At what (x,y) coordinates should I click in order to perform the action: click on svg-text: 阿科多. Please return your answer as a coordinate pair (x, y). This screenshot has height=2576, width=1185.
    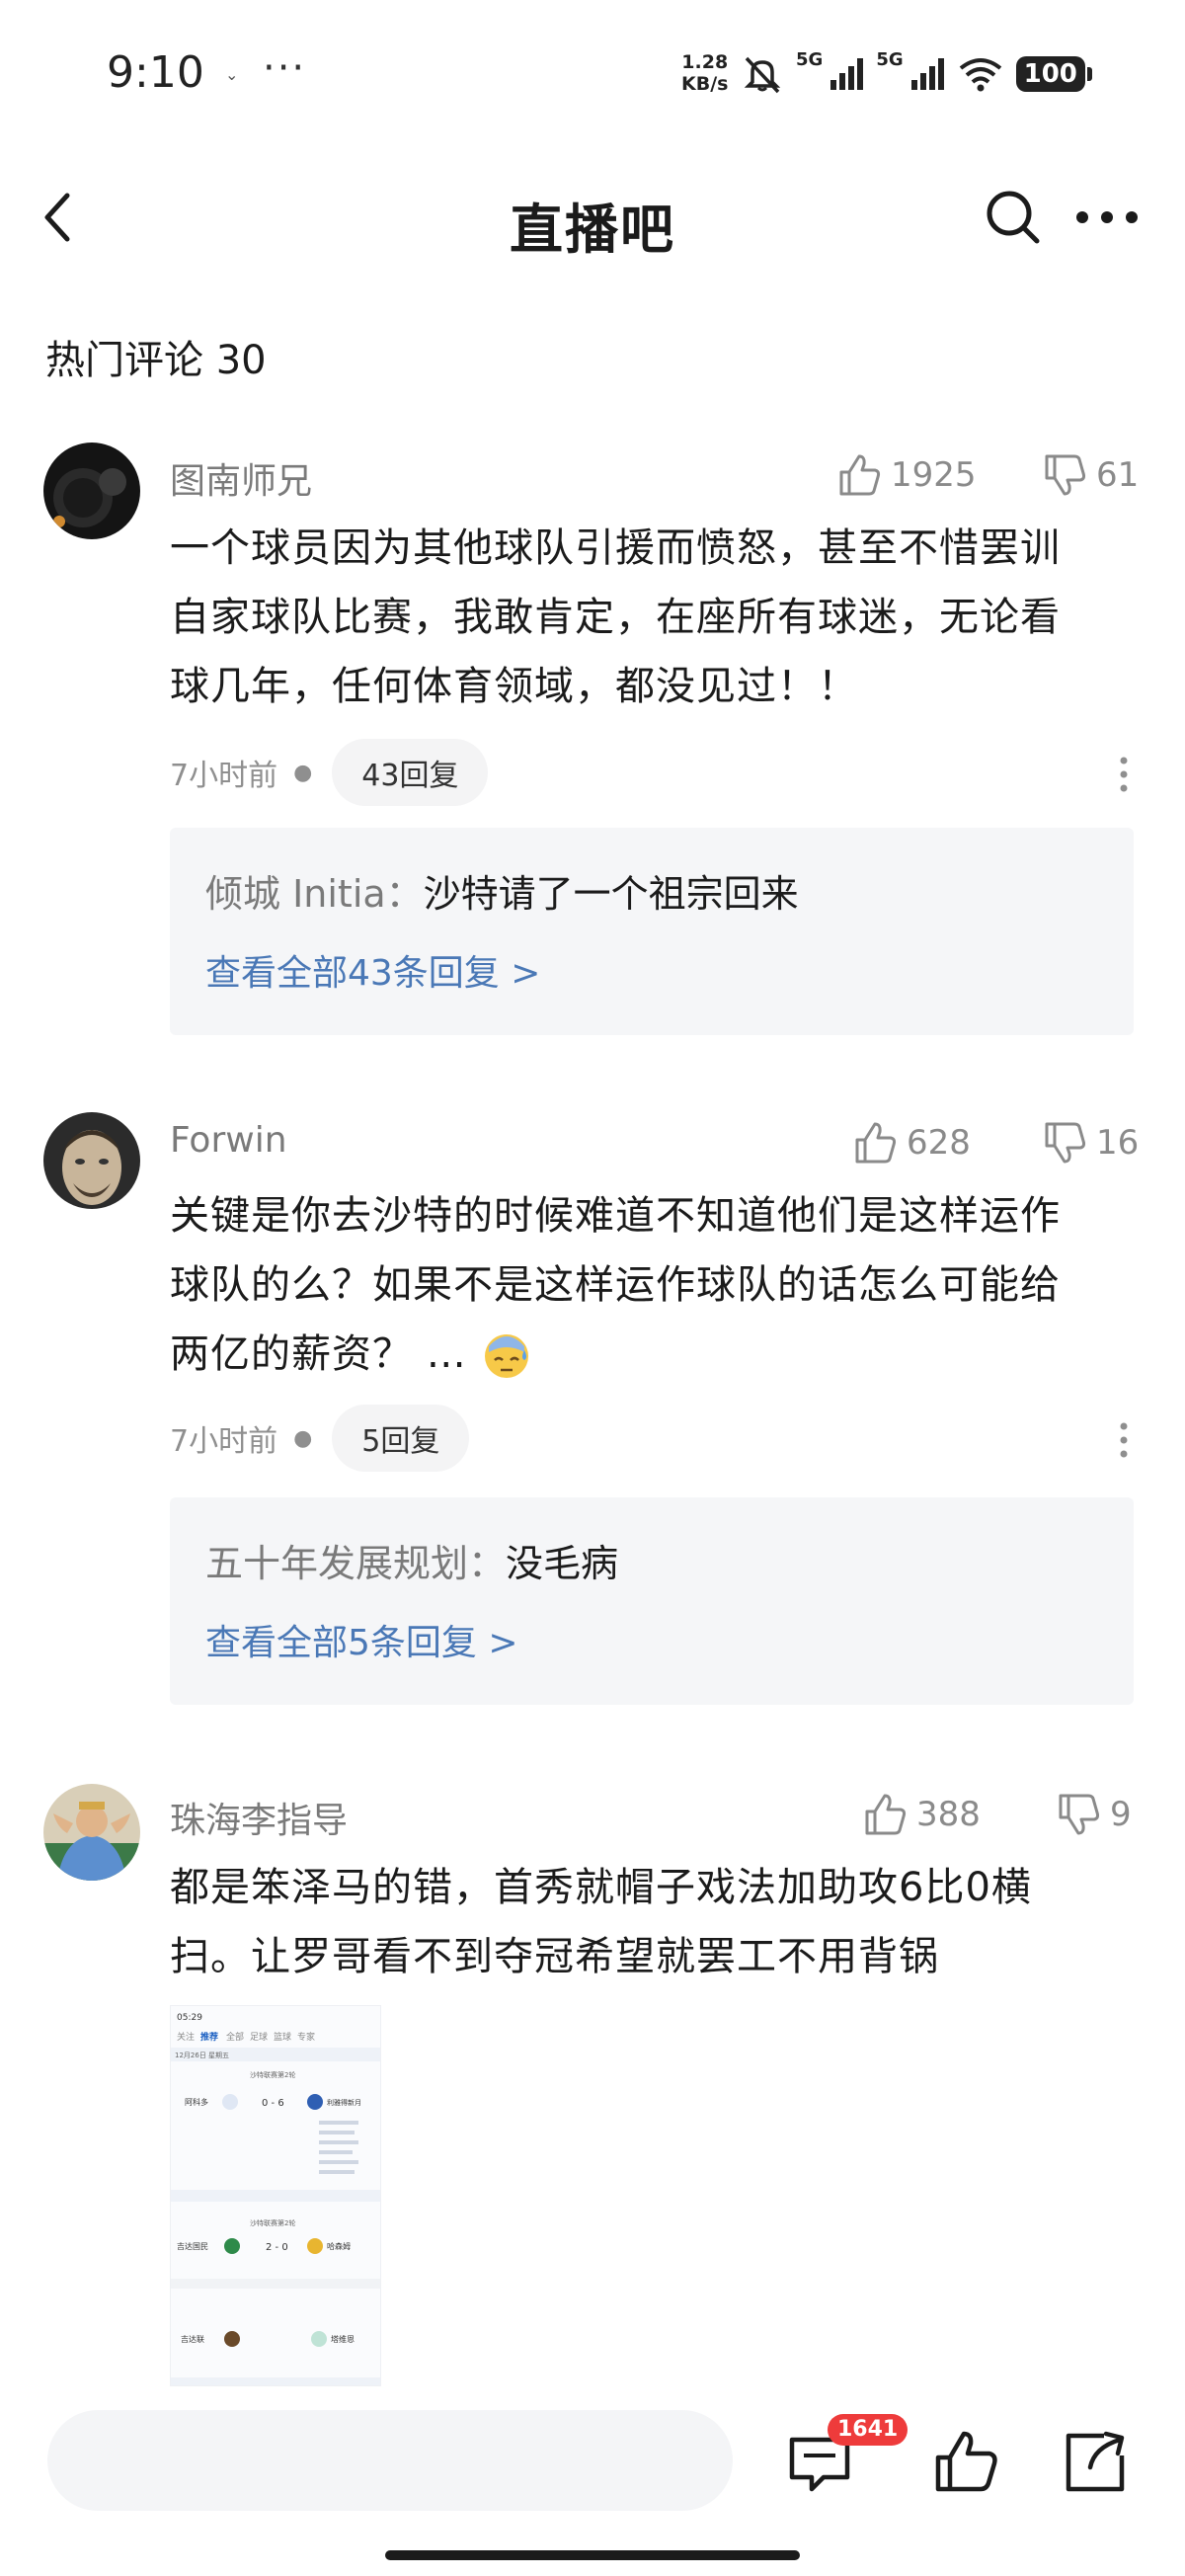
    Looking at the image, I should click on (197, 2102).